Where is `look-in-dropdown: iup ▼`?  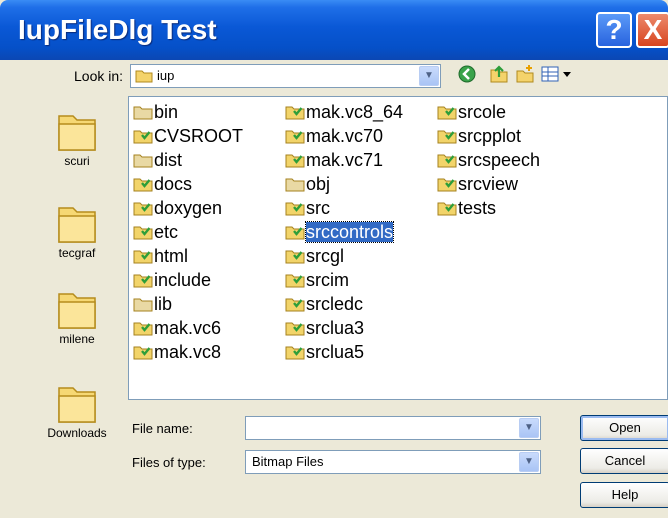 look-in-dropdown: iup ▼ is located at coordinates (285, 76).